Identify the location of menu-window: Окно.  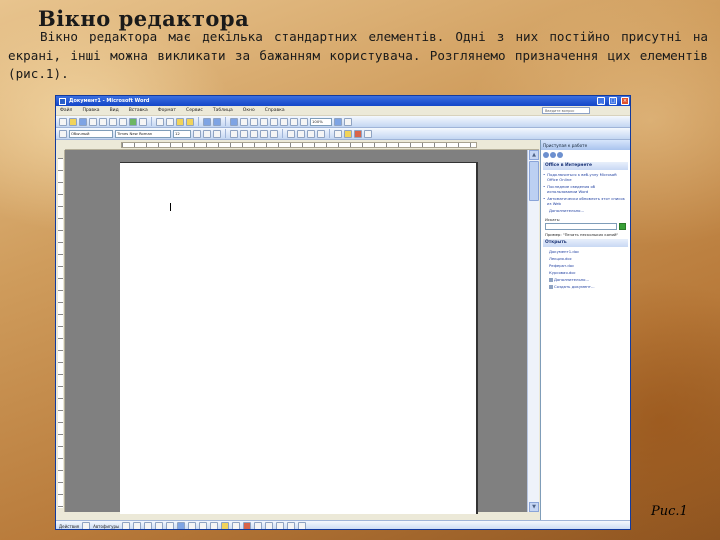
(249, 110).